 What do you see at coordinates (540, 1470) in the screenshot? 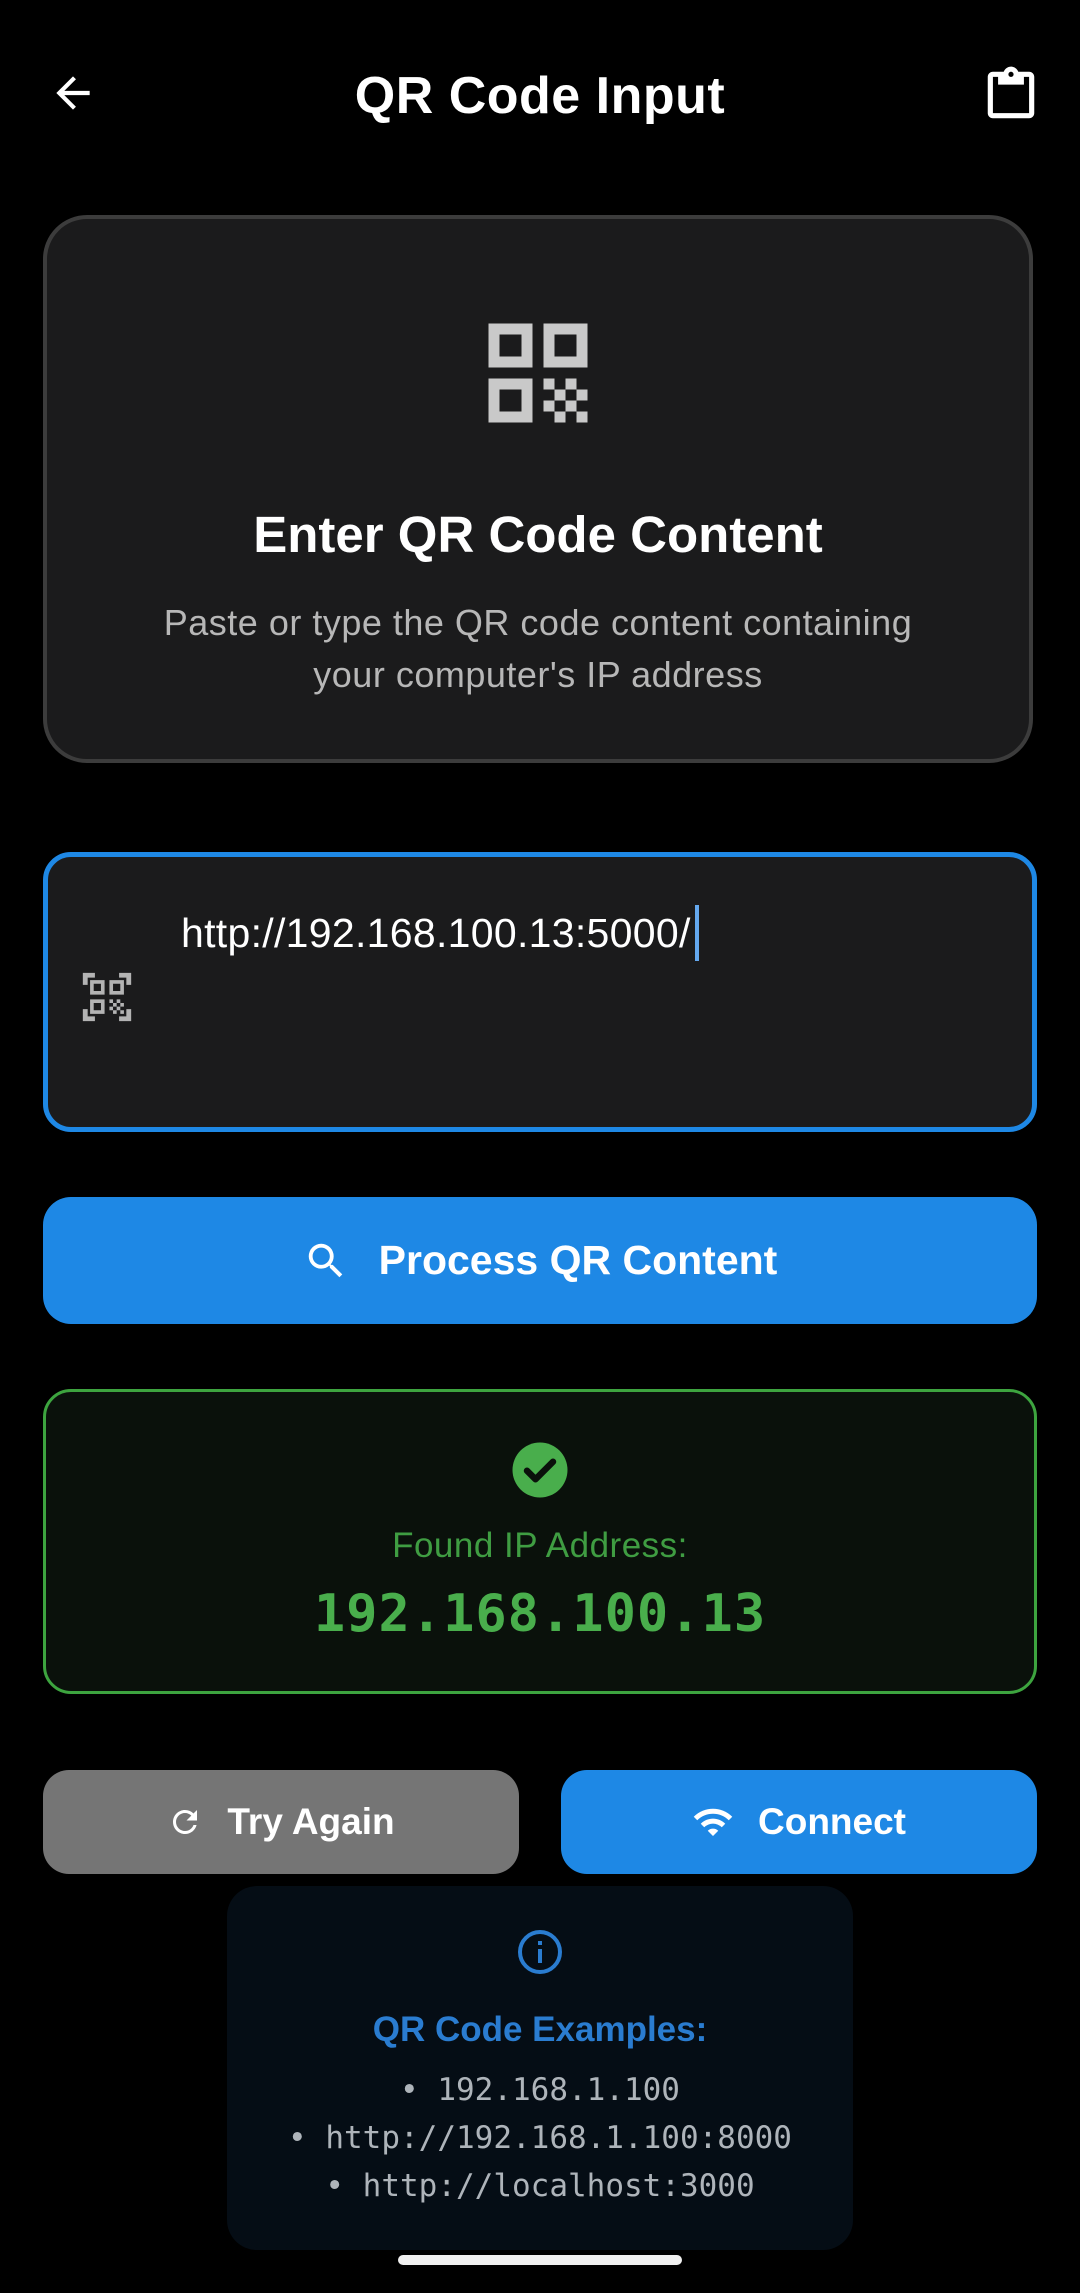
I see `check-circle-icon` at bounding box center [540, 1470].